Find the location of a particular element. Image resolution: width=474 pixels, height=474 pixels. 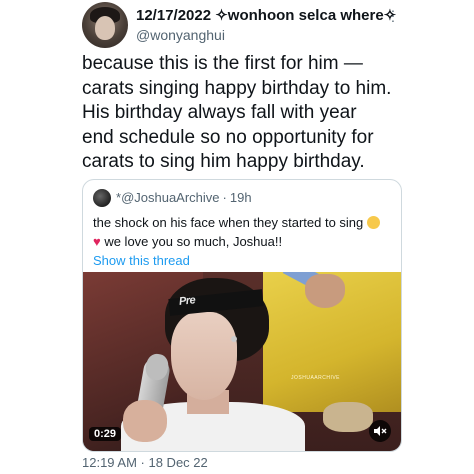

video-duration: 0:29 is located at coordinates (105, 434).